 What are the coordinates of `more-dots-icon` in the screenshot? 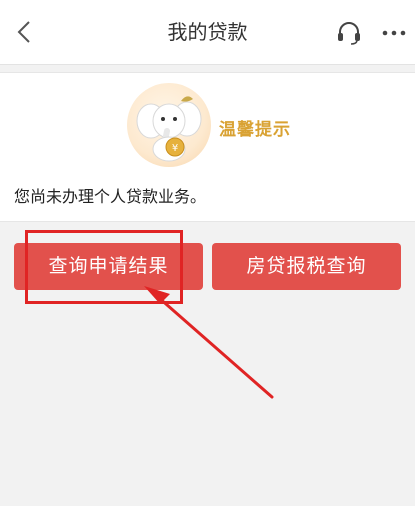 It's located at (394, 33).